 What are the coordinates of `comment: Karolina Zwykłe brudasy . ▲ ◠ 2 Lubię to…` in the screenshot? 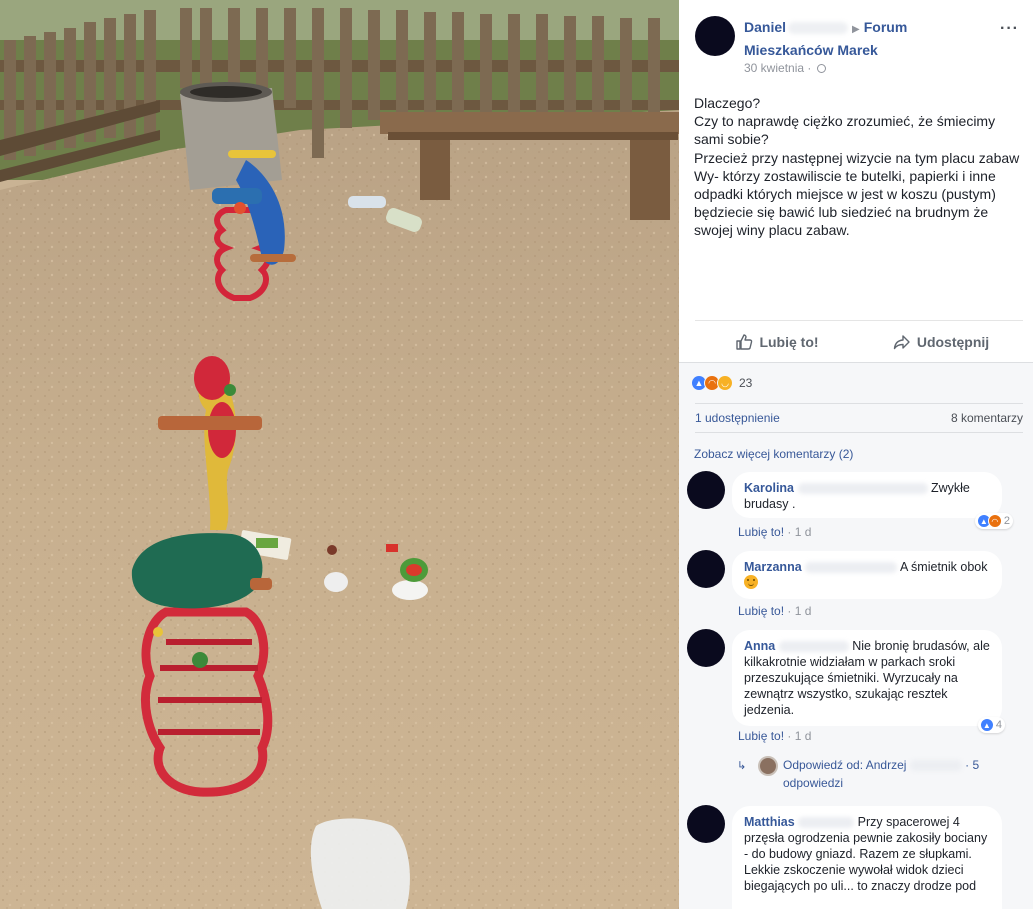 It's located at (852, 505).